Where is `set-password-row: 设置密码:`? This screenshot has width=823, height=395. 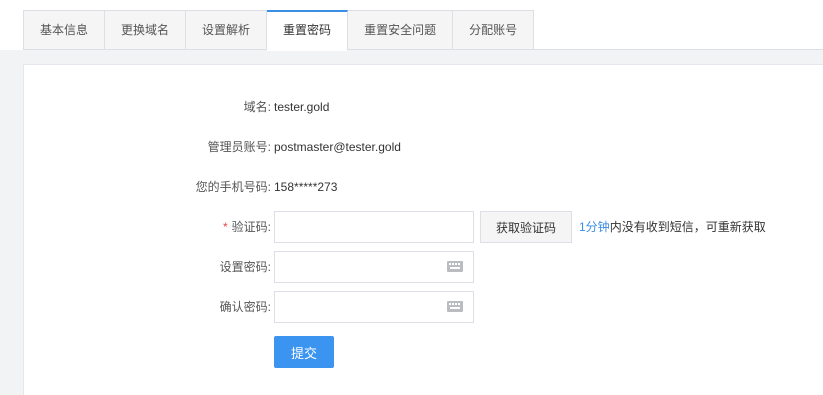
set-password-row: 设置密码: is located at coordinates (423, 267).